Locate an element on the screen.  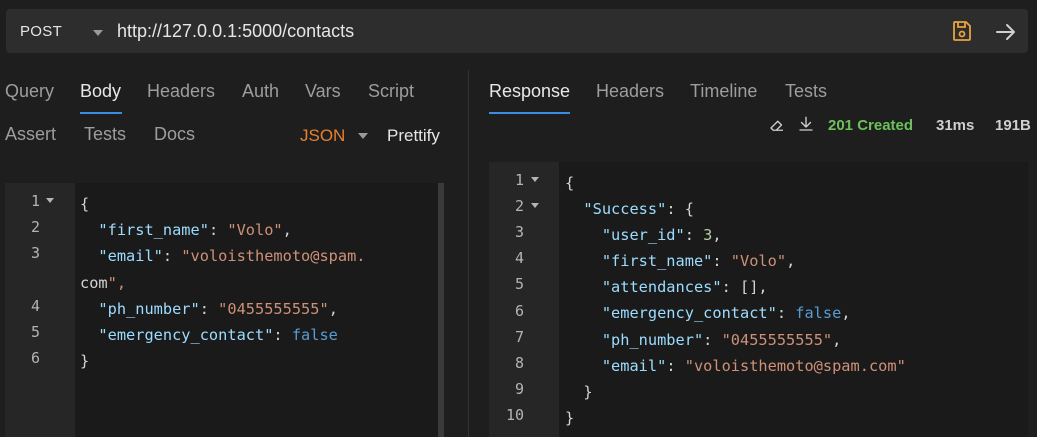
method-select: POST is located at coordinates (41, 31).